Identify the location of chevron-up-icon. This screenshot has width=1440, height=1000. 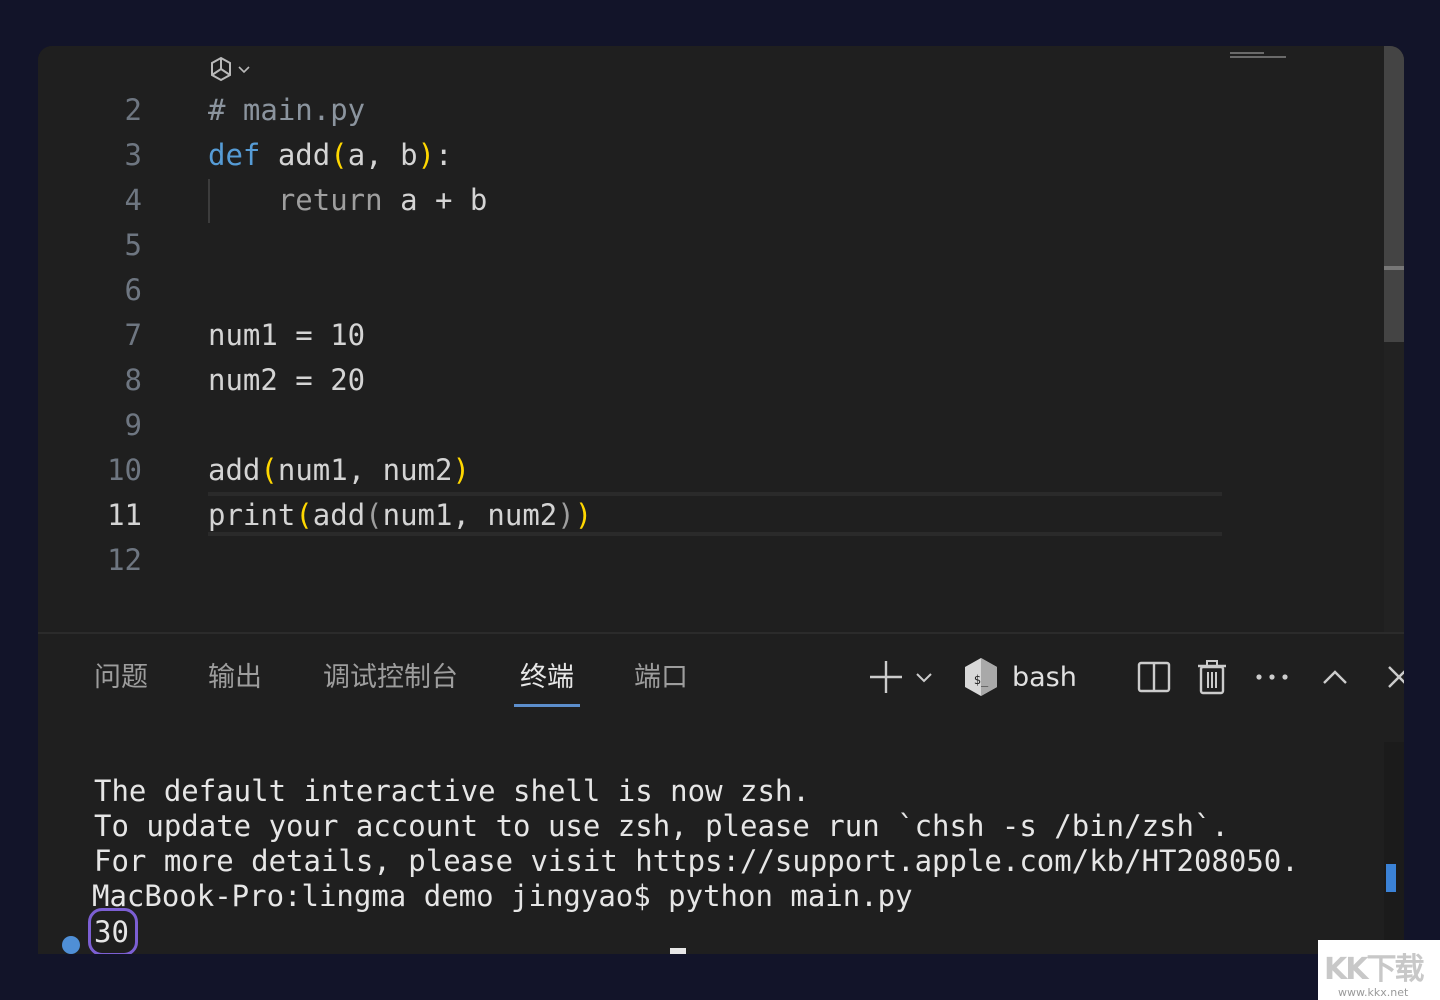
(1335, 677).